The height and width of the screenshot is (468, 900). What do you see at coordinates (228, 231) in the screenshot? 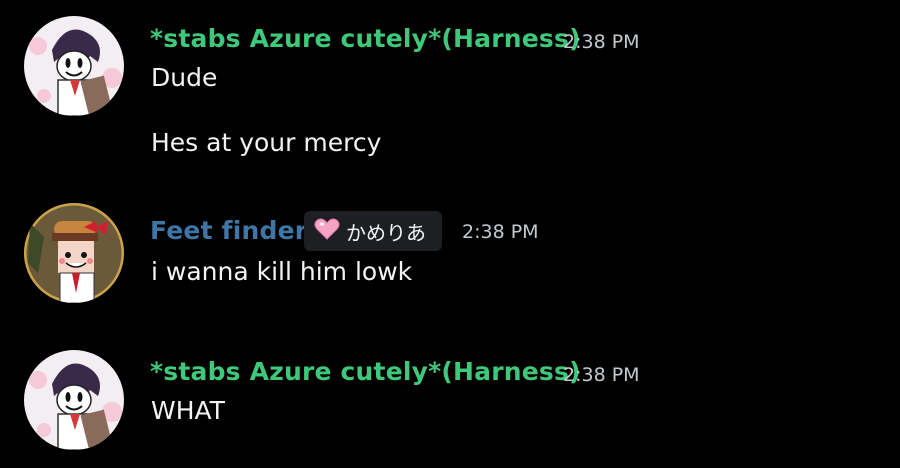
I see `author-name: Feet finder` at bounding box center [228, 231].